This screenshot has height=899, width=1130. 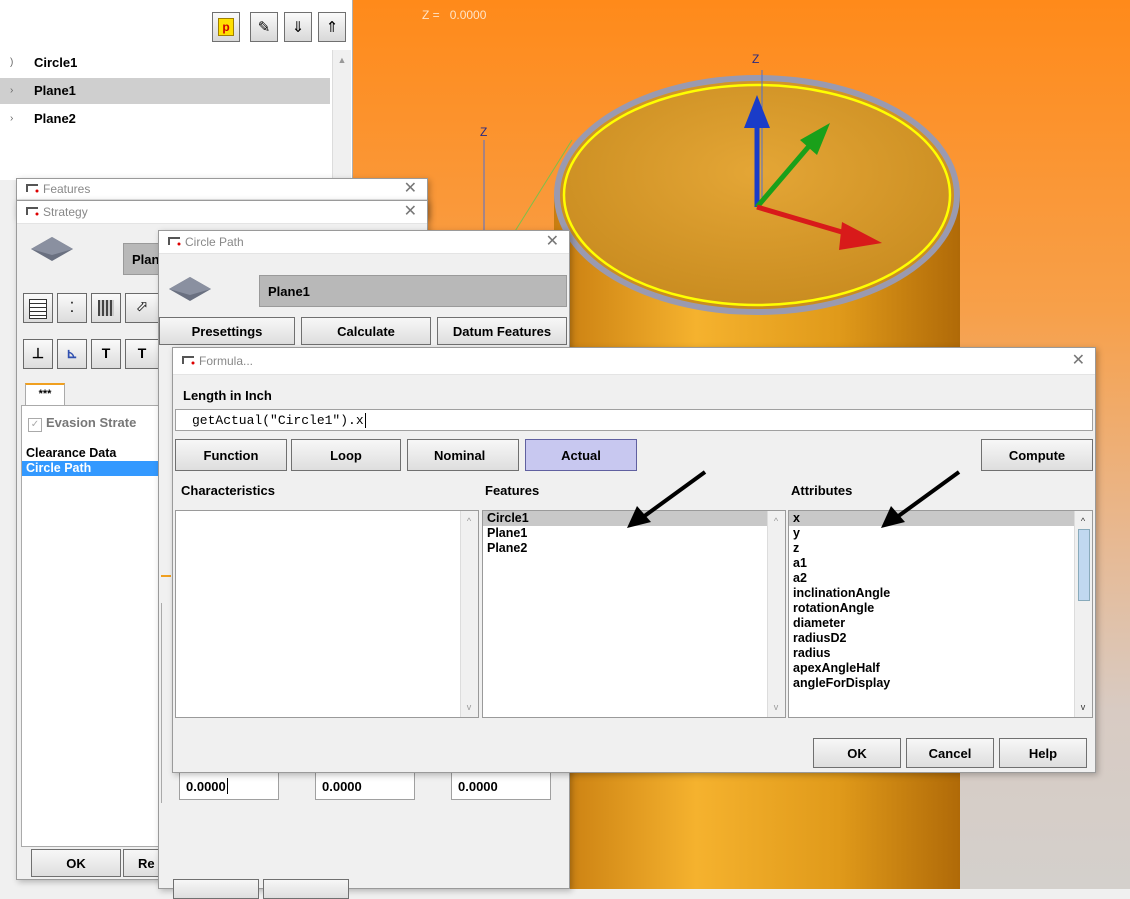 What do you see at coordinates (264, 27) in the screenshot?
I see `pencil-toolbar-button: ✎` at bounding box center [264, 27].